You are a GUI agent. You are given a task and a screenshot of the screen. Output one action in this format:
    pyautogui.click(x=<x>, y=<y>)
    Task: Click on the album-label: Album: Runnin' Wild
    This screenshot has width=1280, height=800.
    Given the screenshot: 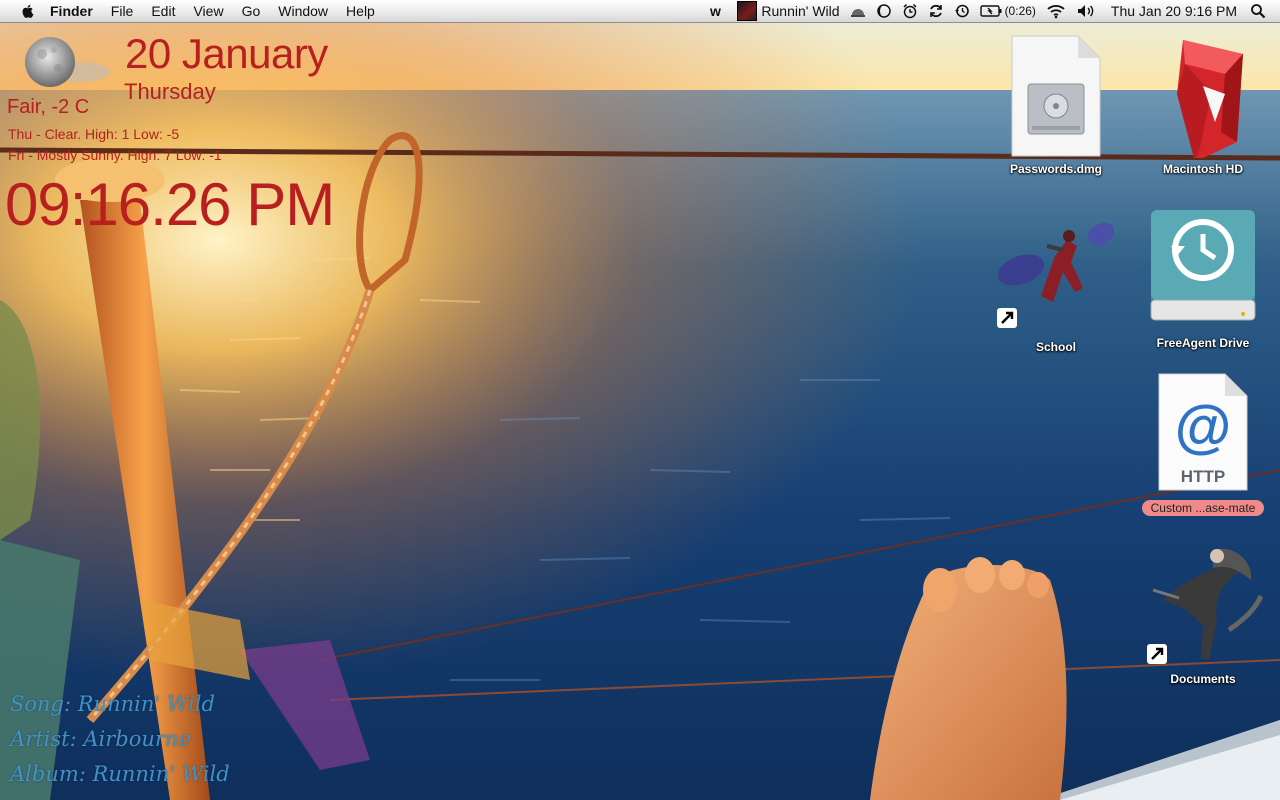 What is the action you would take?
    pyautogui.click(x=120, y=774)
    